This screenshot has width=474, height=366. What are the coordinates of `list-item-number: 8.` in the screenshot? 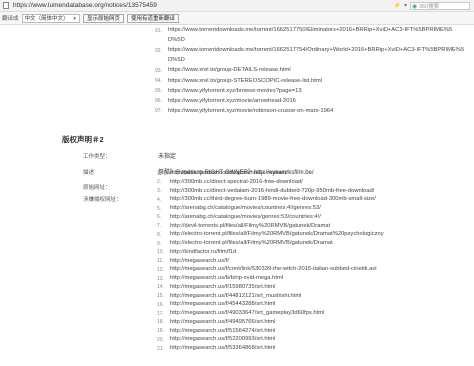 It's located at (159, 234).